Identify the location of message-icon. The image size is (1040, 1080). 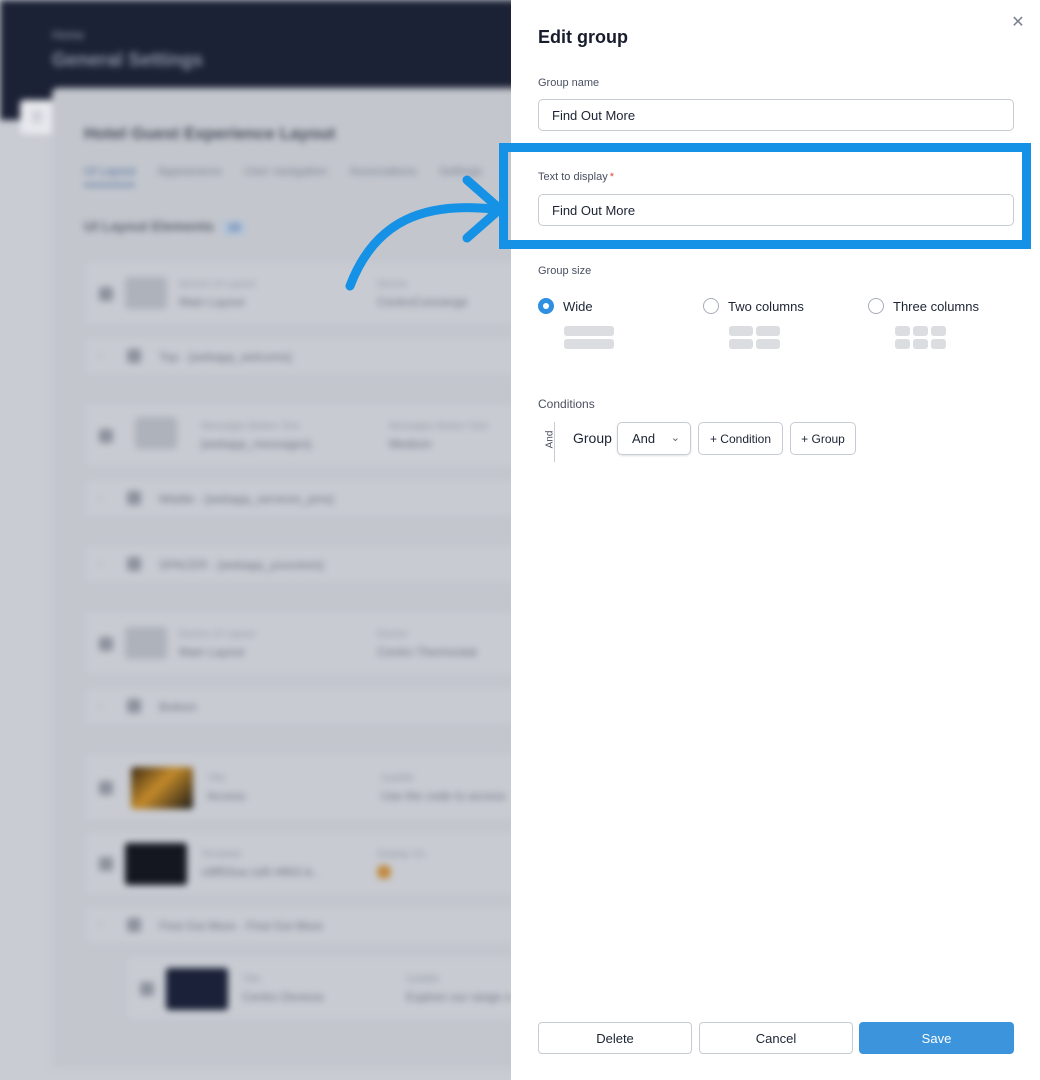
(106, 436).